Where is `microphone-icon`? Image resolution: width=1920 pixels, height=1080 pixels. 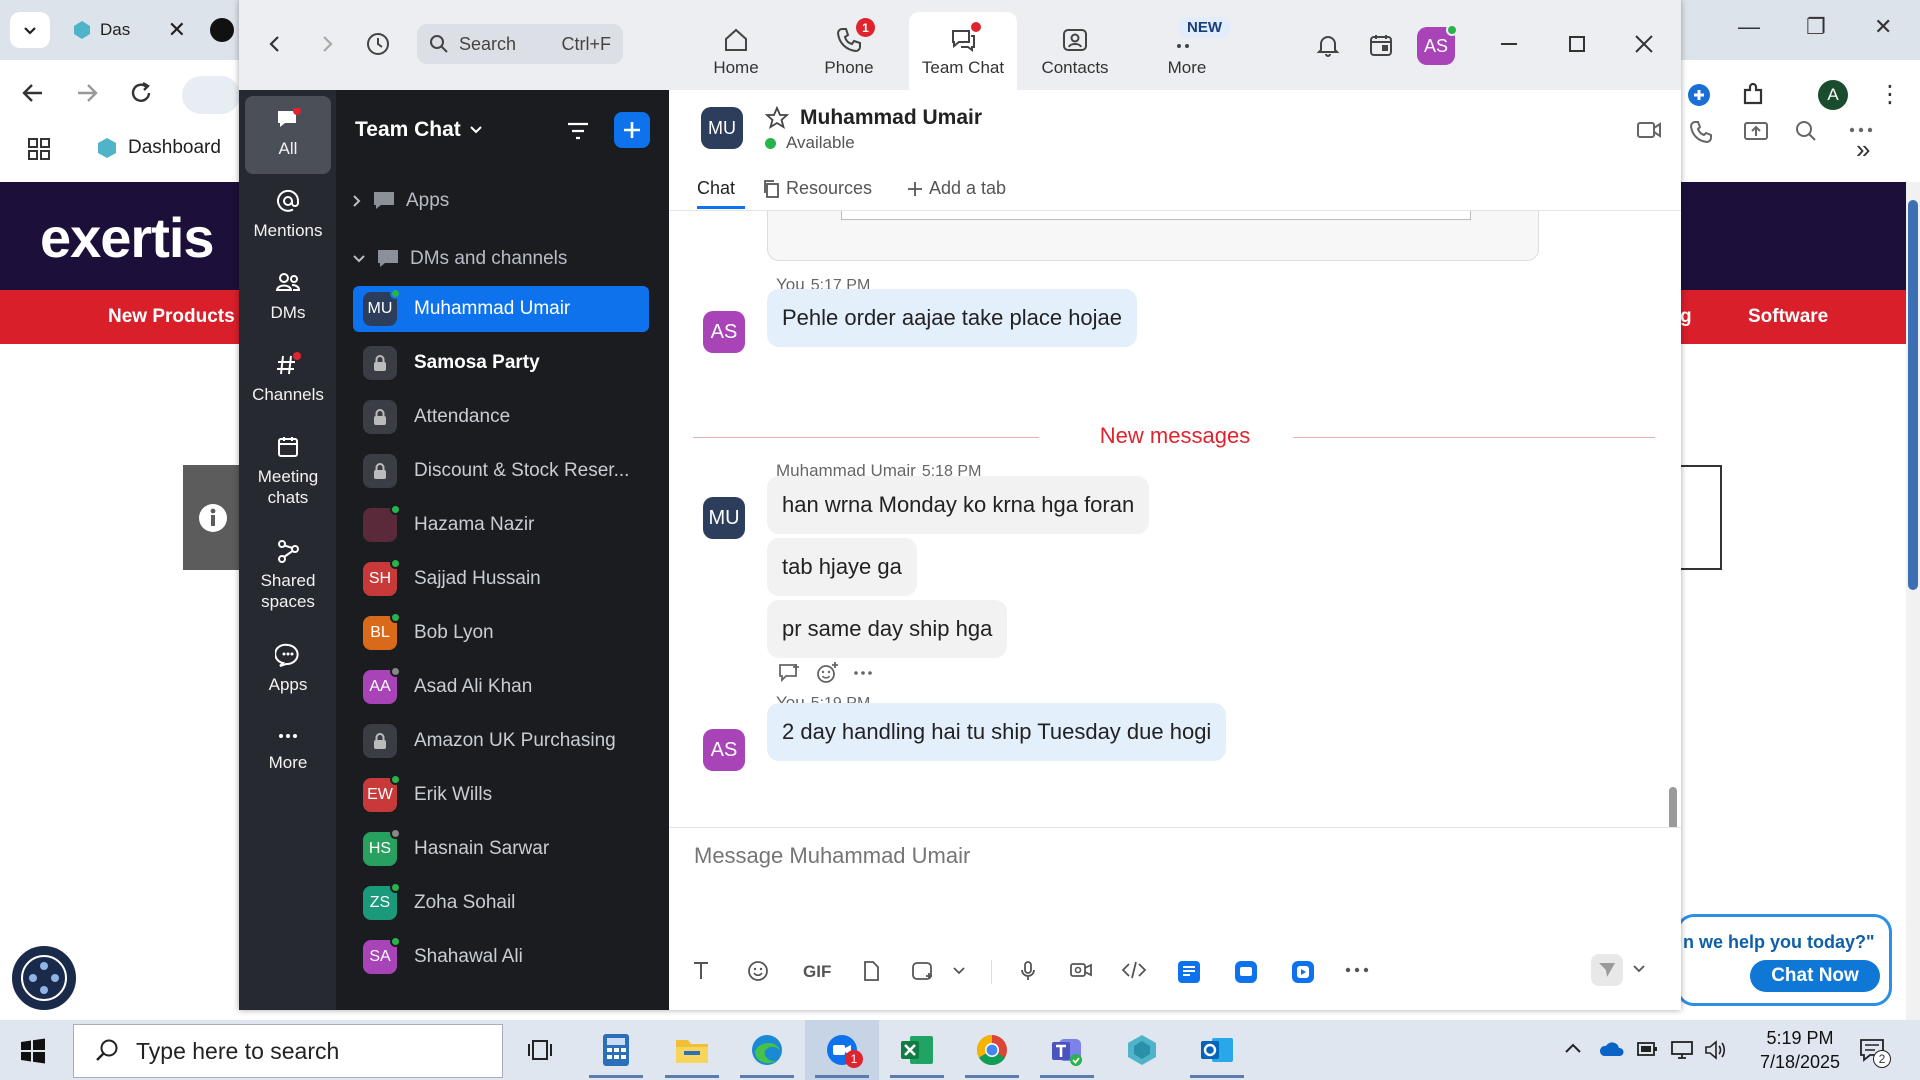 microphone-icon is located at coordinates (1028, 971).